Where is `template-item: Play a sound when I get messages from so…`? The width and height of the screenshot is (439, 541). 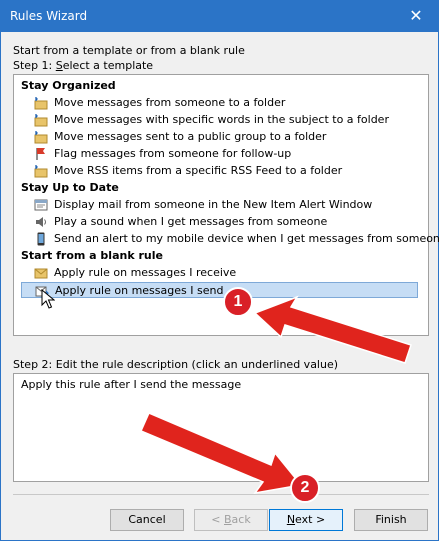 template-item: Play a sound when I get messages from so… is located at coordinates (219, 222).